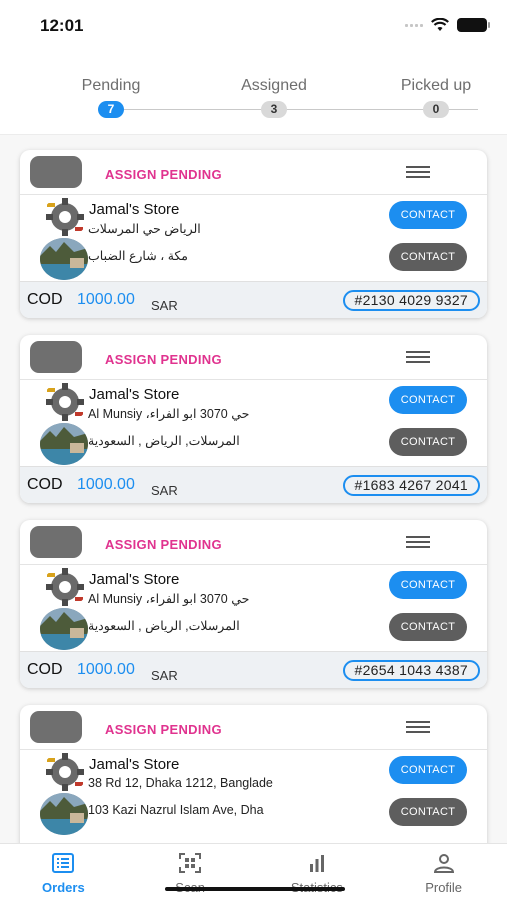  I want to click on step-assigned-label: Assigned, so click(274, 86).